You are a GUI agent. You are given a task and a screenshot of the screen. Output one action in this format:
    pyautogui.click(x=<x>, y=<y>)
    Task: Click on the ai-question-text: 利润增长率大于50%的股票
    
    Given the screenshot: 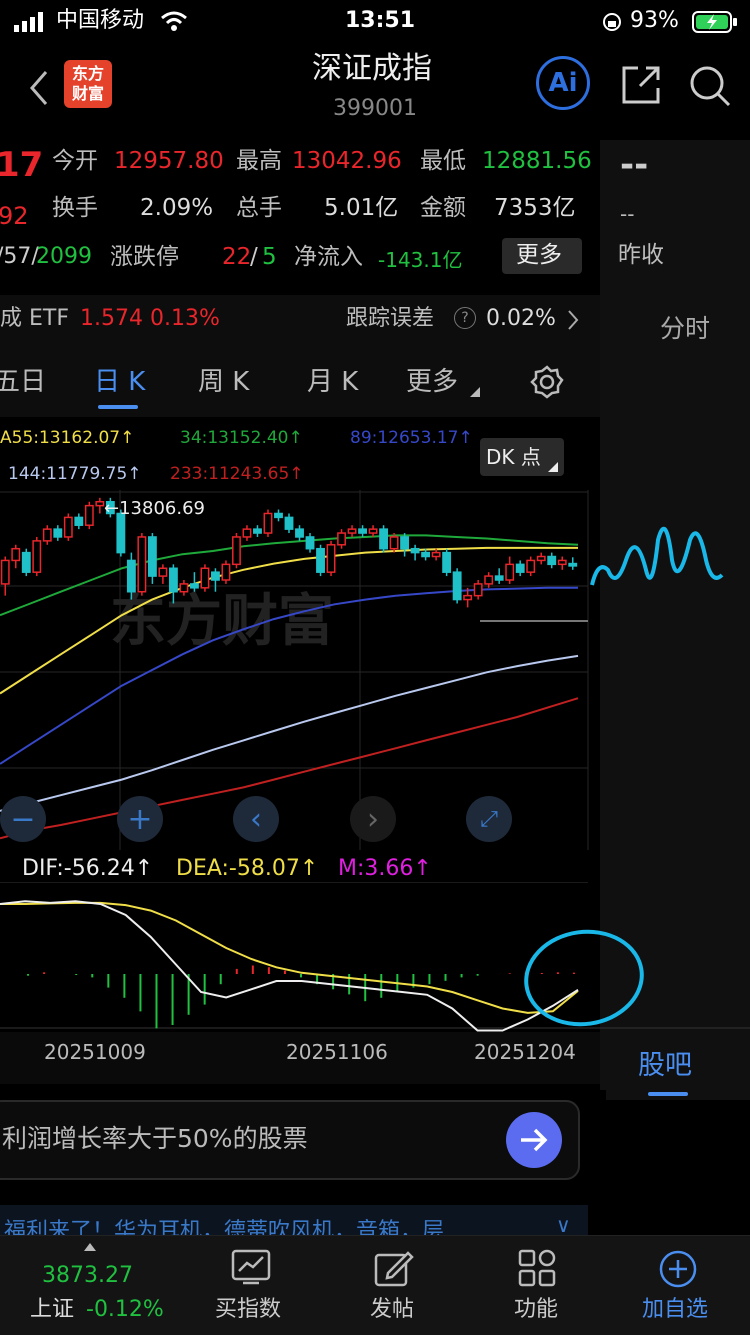 What is the action you would take?
    pyautogui.click(x=155, y=1138)
    